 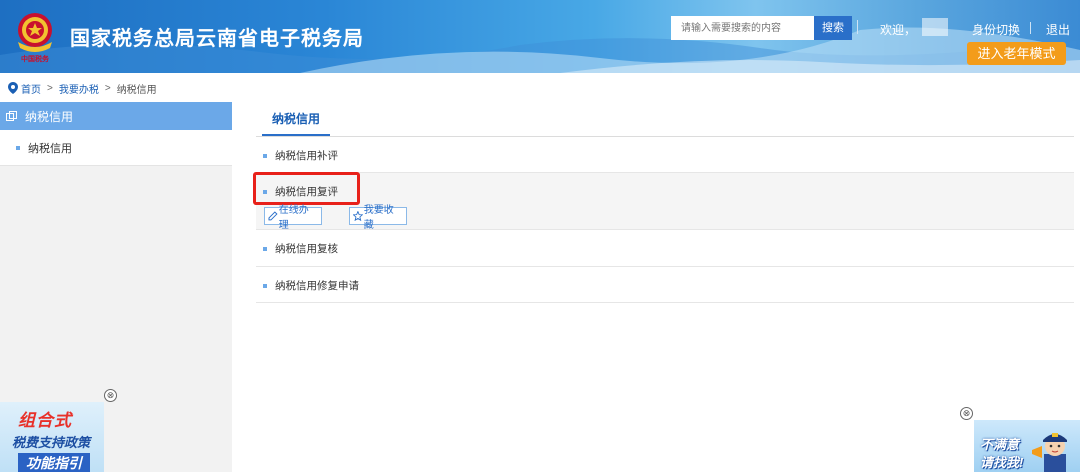 What do you see at coordinates (1058, 29) in the screenshot?
I see `logout-link: 退出` at bounding box center [1058, 29].